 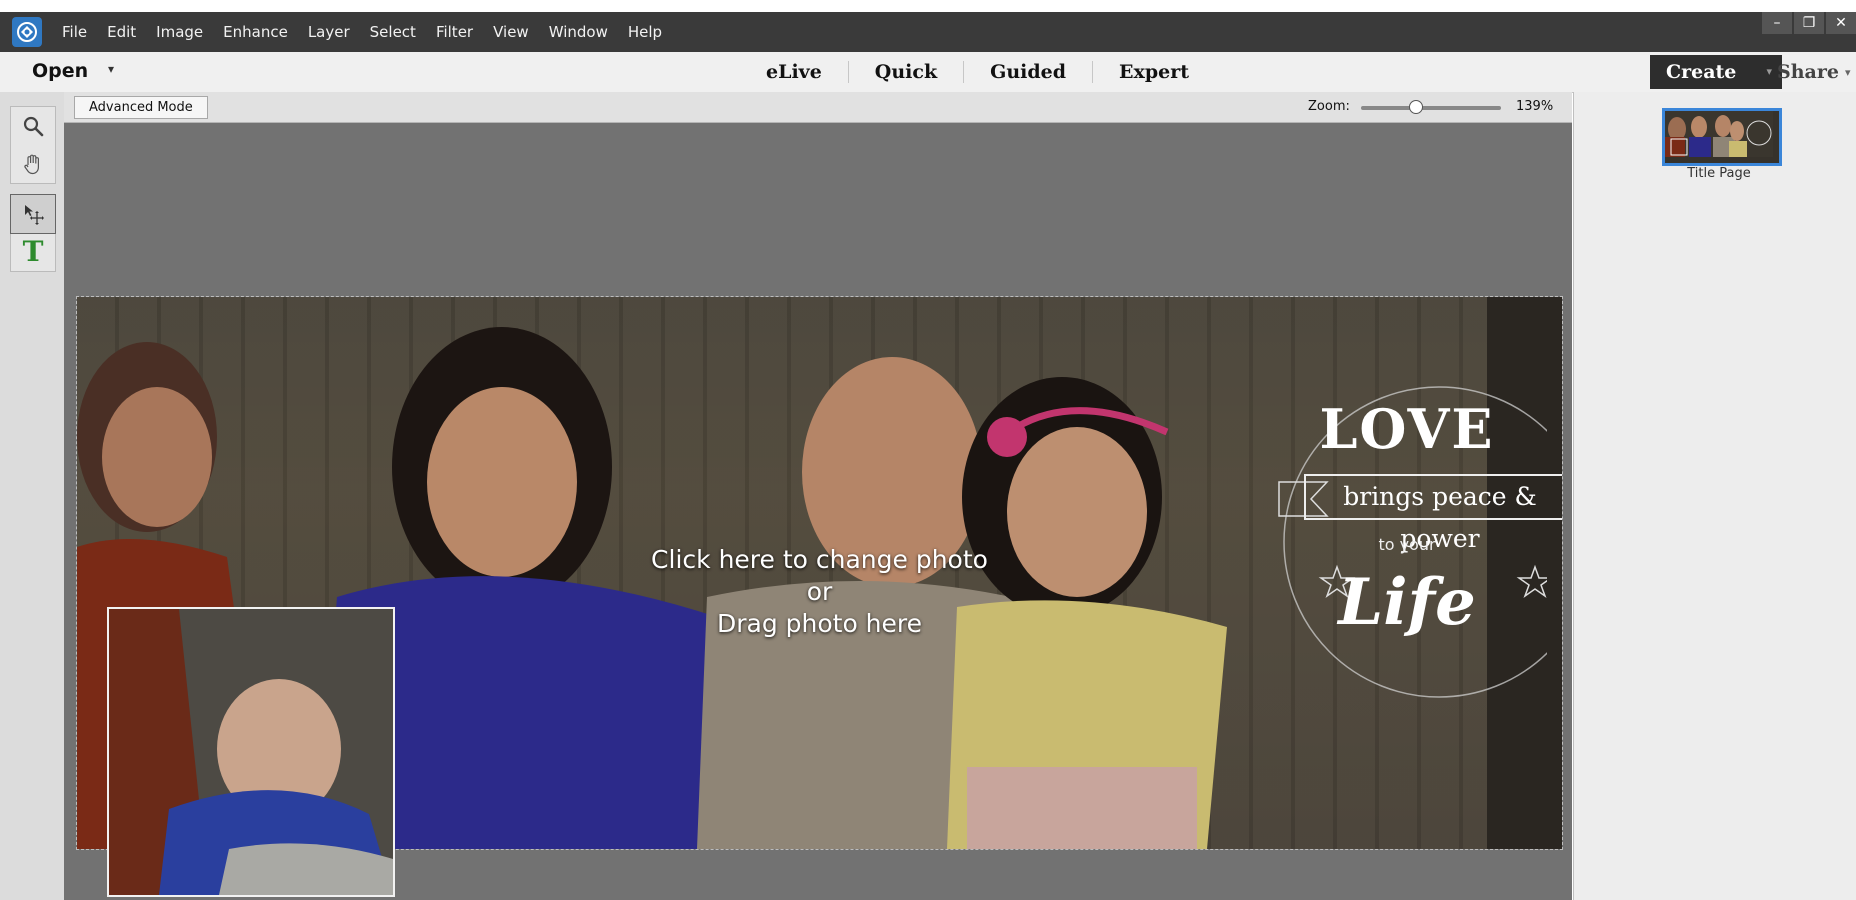 I want to click on share-button: Share, so click(x=1808, y=72).